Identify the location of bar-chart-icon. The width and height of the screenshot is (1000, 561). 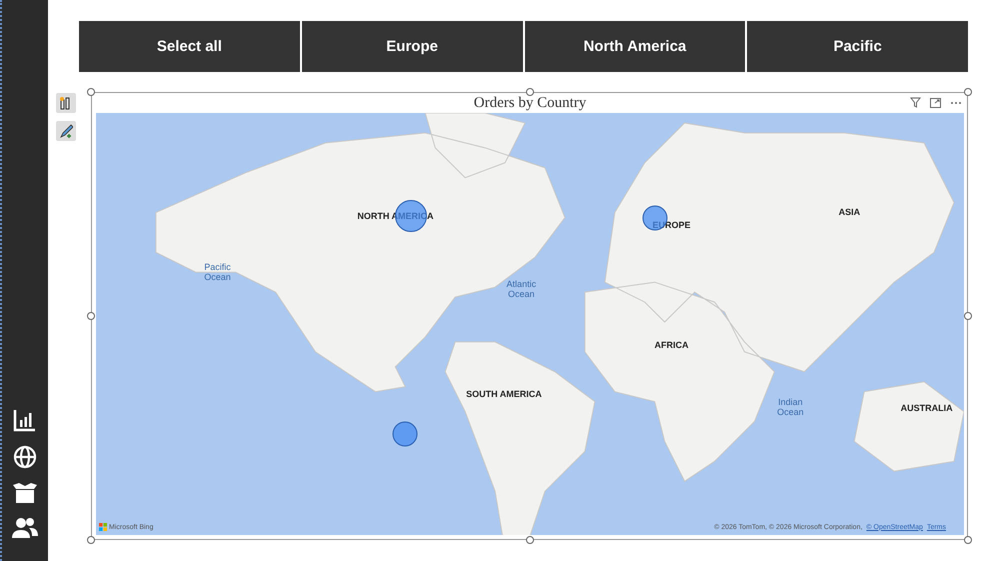
(25, 420).